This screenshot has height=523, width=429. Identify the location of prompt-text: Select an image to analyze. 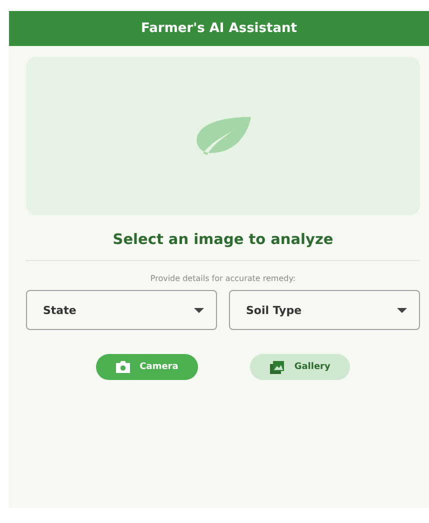
(223, 240).